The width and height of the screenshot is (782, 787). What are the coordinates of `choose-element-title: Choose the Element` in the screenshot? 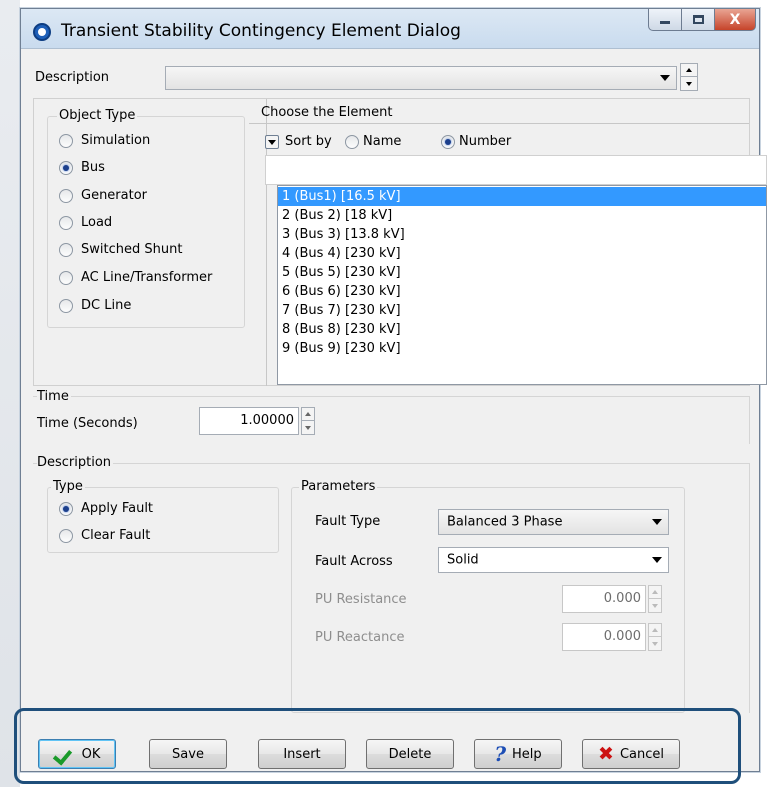 It's located at (327, 112).